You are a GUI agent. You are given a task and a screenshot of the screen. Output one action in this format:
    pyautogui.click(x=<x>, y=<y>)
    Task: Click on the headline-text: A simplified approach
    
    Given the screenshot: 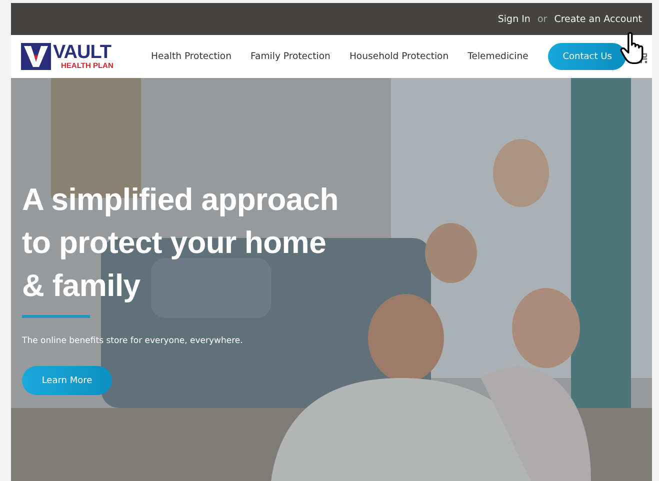 What is the action you would take?
    pyautogui.click(x=181, y=200)
    